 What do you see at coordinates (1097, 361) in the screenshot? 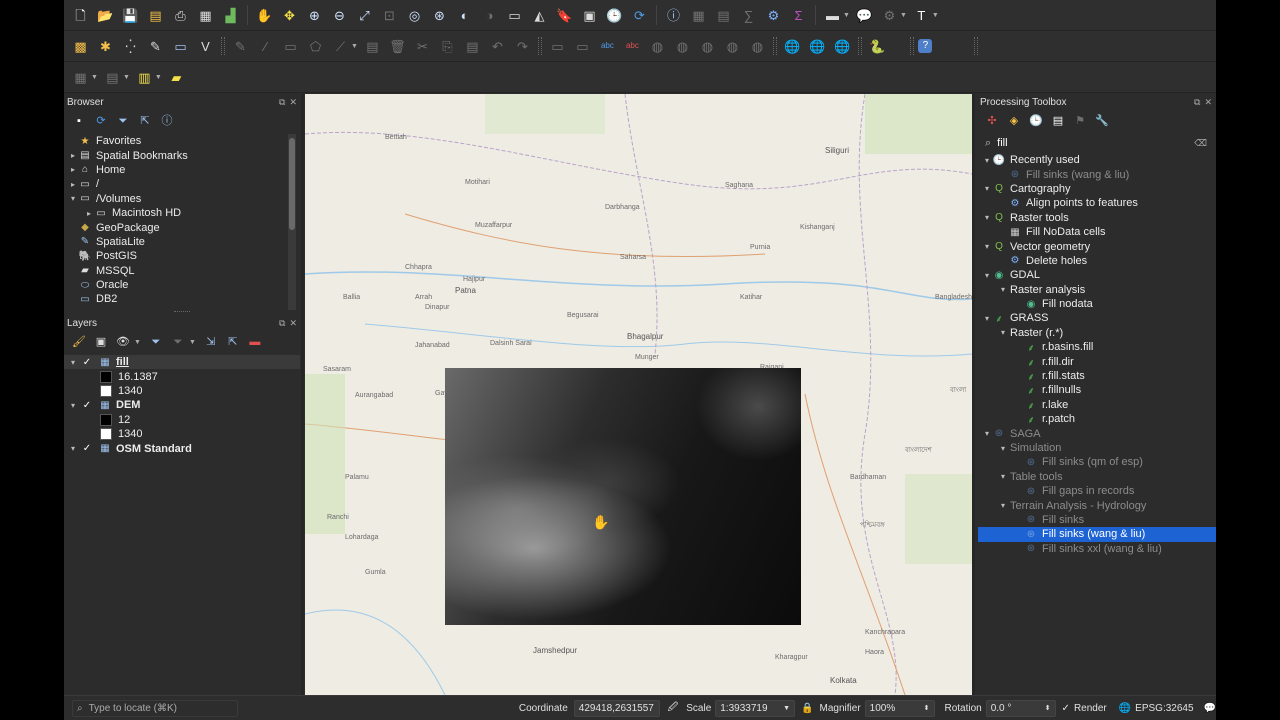
I see `toolbox-algorithm: ⸙ r.fill.dir` at bounding box center [1097, 361].